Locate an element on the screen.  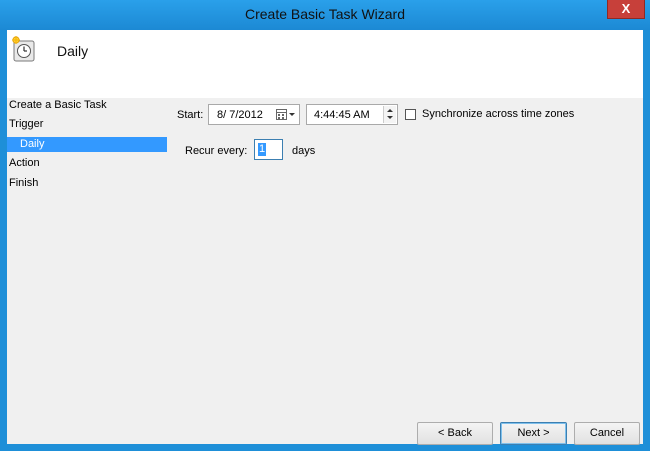
sync-timezones-label: Synchronize across time zones is located at coordinates (498, 114).